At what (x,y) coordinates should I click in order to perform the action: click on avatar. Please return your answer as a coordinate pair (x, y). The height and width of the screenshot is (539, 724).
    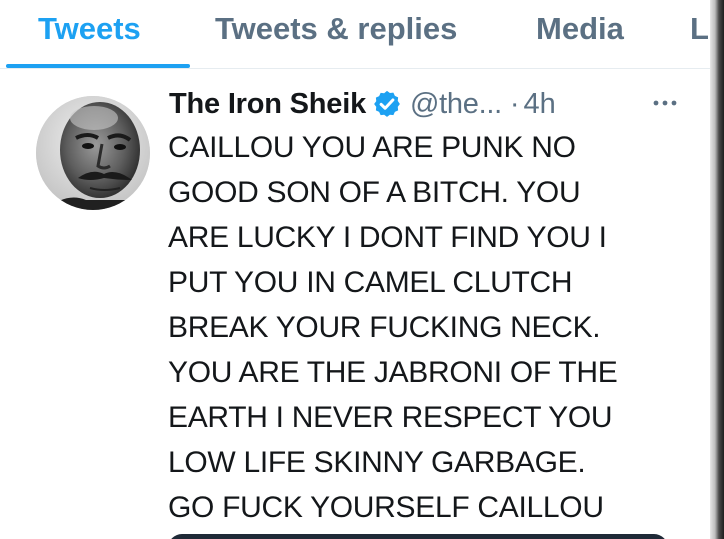
    Looking at the image, I should click on (93, 153).